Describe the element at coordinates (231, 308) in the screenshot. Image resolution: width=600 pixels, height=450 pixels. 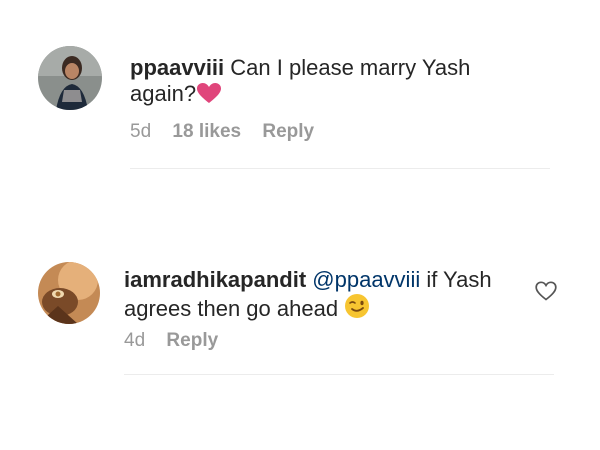
I see `comment-text-line2: agrees then go ahead` at that location.